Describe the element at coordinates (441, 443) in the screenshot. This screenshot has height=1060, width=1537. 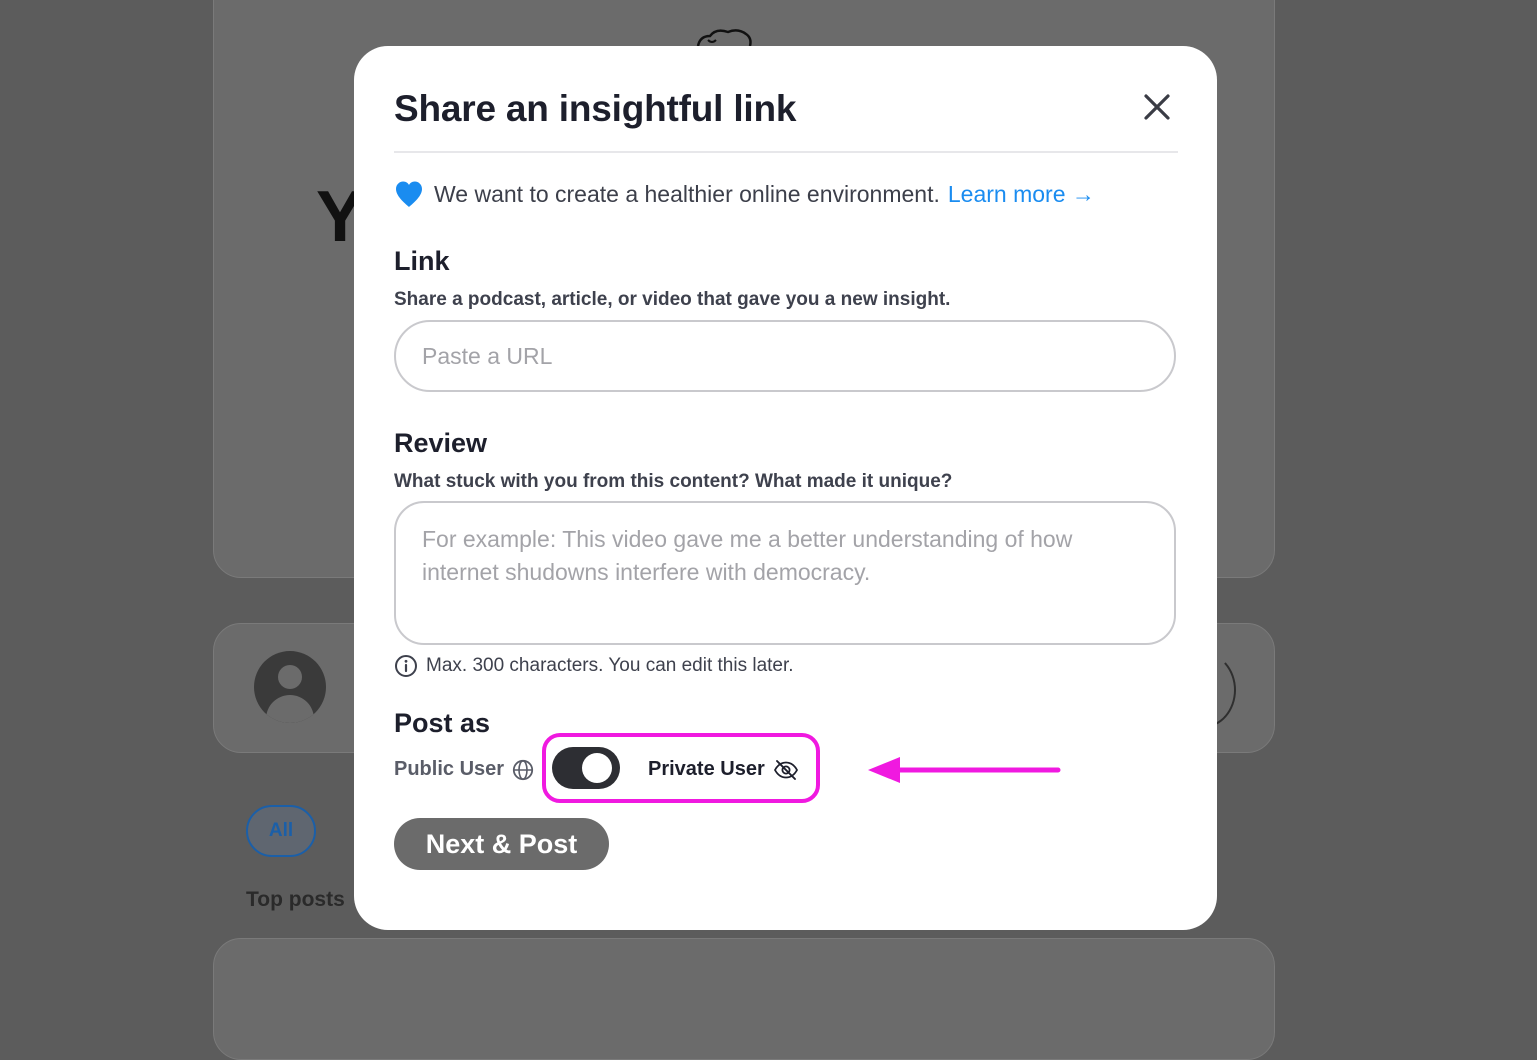
I see `review-section-label: Review` at that location.